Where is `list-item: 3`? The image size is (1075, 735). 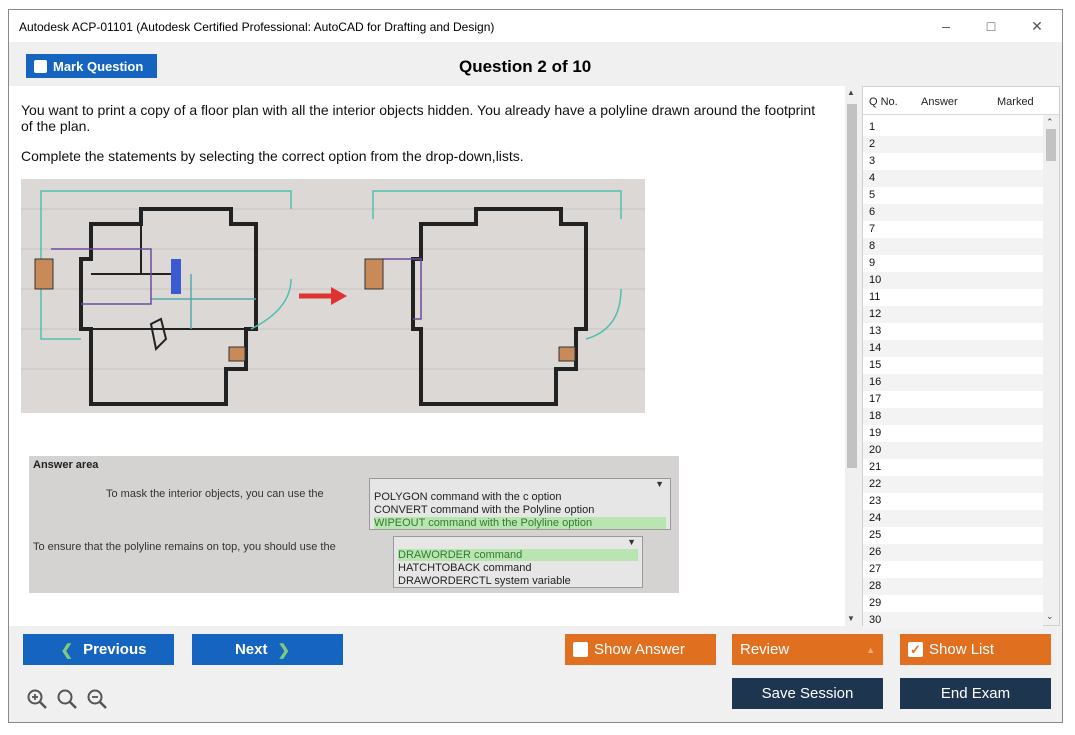 list-item: 3 is located at coordinates (953, 161).